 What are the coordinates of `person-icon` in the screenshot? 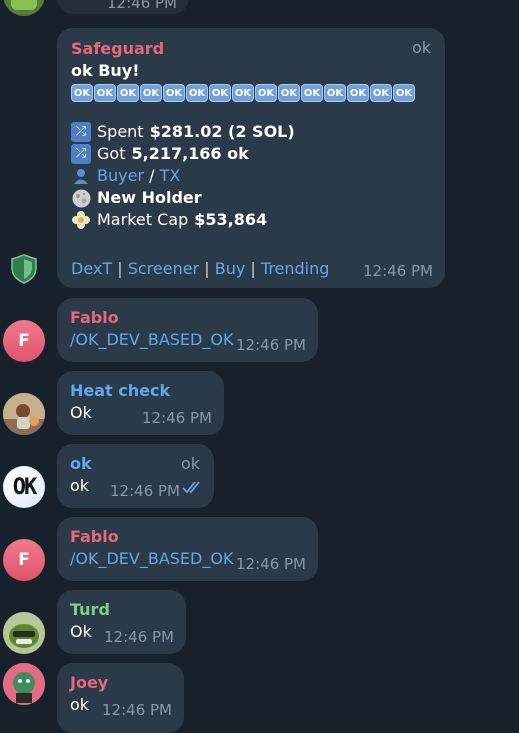 It's located at (81, 176).